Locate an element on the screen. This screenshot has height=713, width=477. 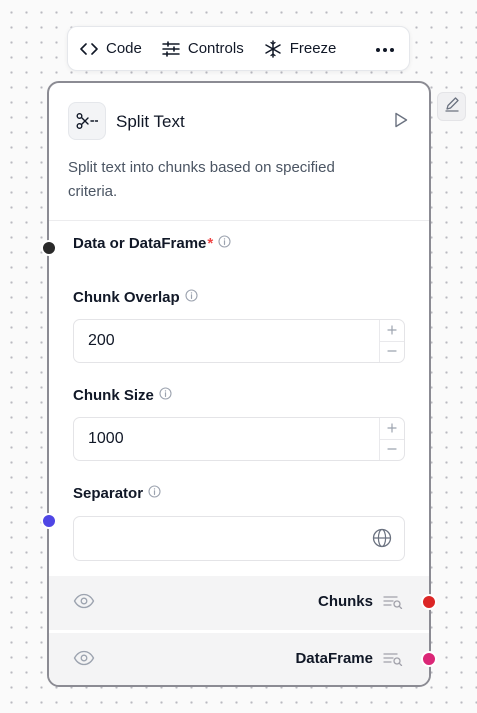
run-component-button is located at coordinates (401, 122).